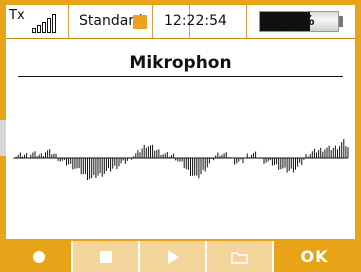 The image size is (361, 272). I want to click on record-icon, so click(38, 256).